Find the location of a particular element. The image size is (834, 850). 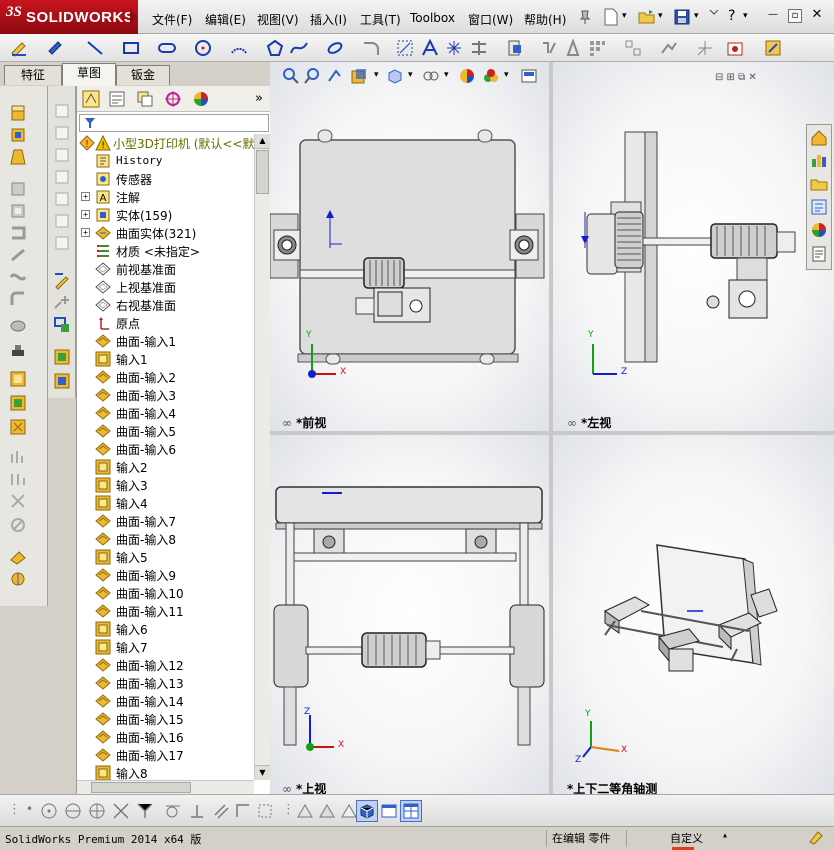

custom-properties-icon is located at coordinates (819, 254).